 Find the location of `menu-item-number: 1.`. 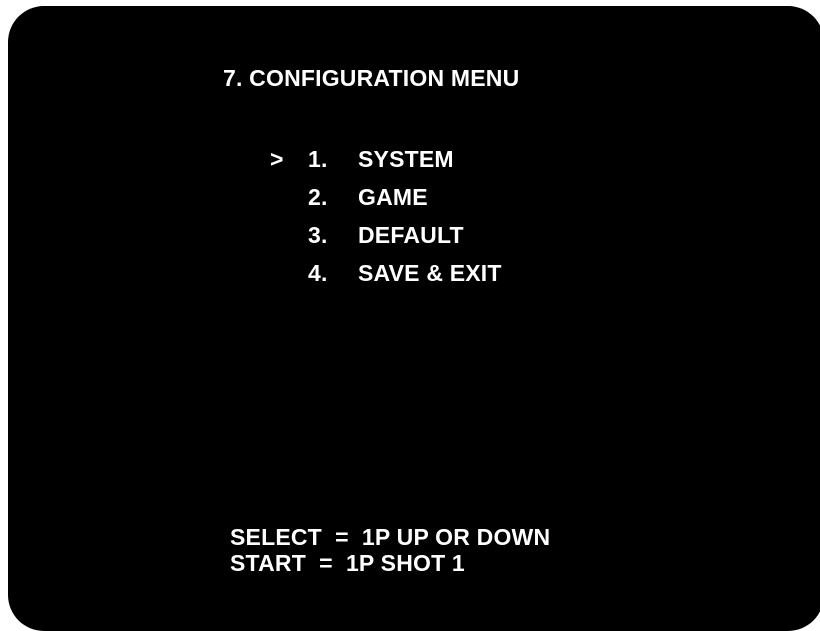

menu-item-number: 1. is located at coordinates (318, 159).